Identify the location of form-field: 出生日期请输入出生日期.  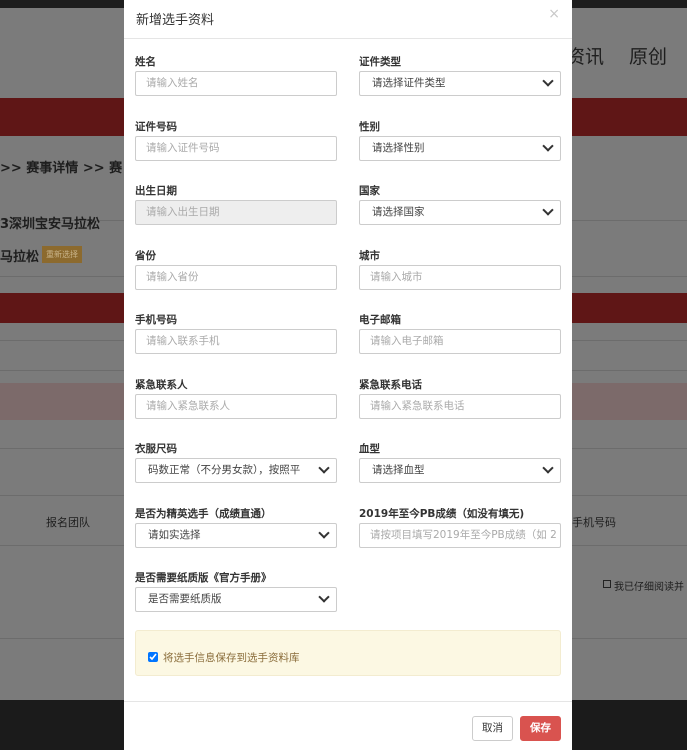
(236, 205).